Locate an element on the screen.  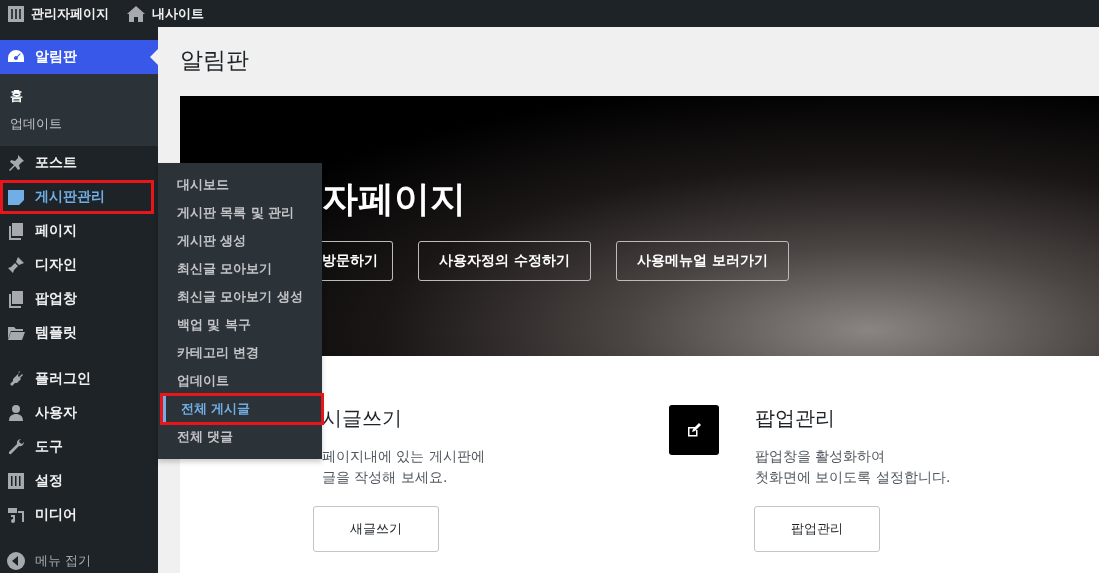
board-icon is located at coordinates (16, 197).